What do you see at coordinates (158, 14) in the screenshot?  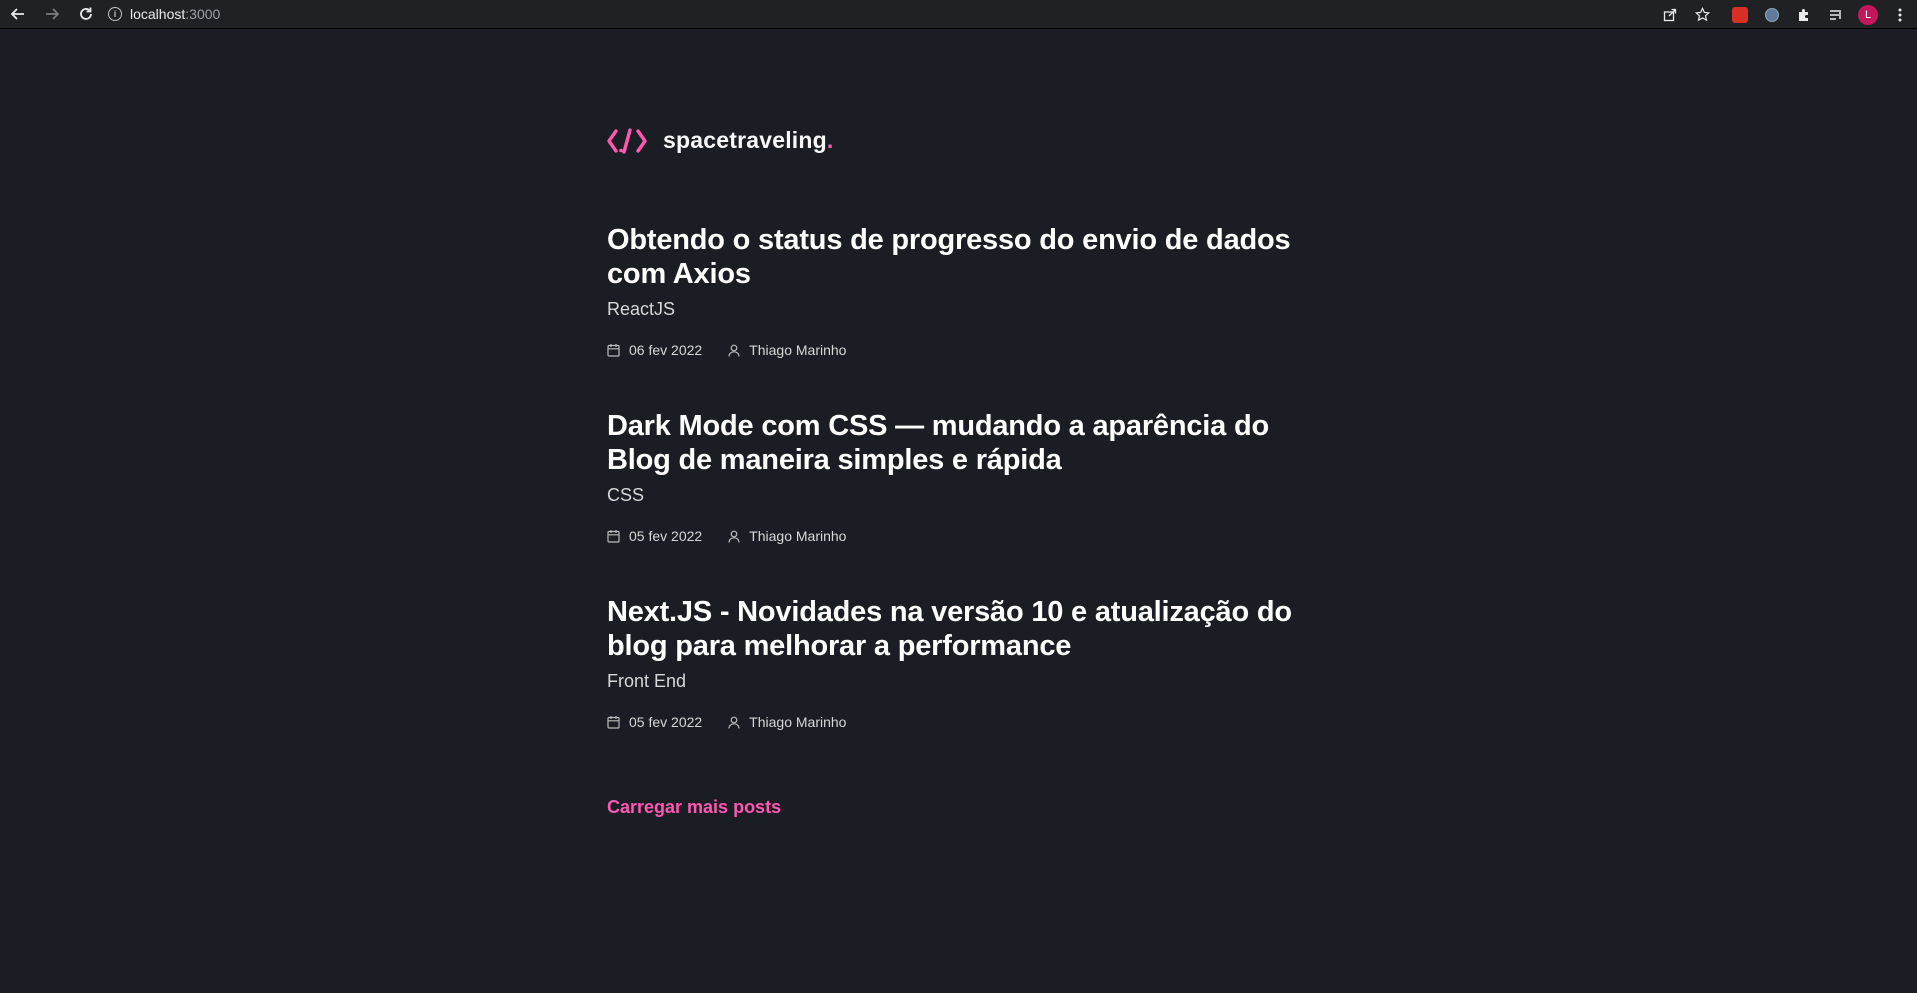 I see `url-host: localhost` at bounding box center [158, 14].